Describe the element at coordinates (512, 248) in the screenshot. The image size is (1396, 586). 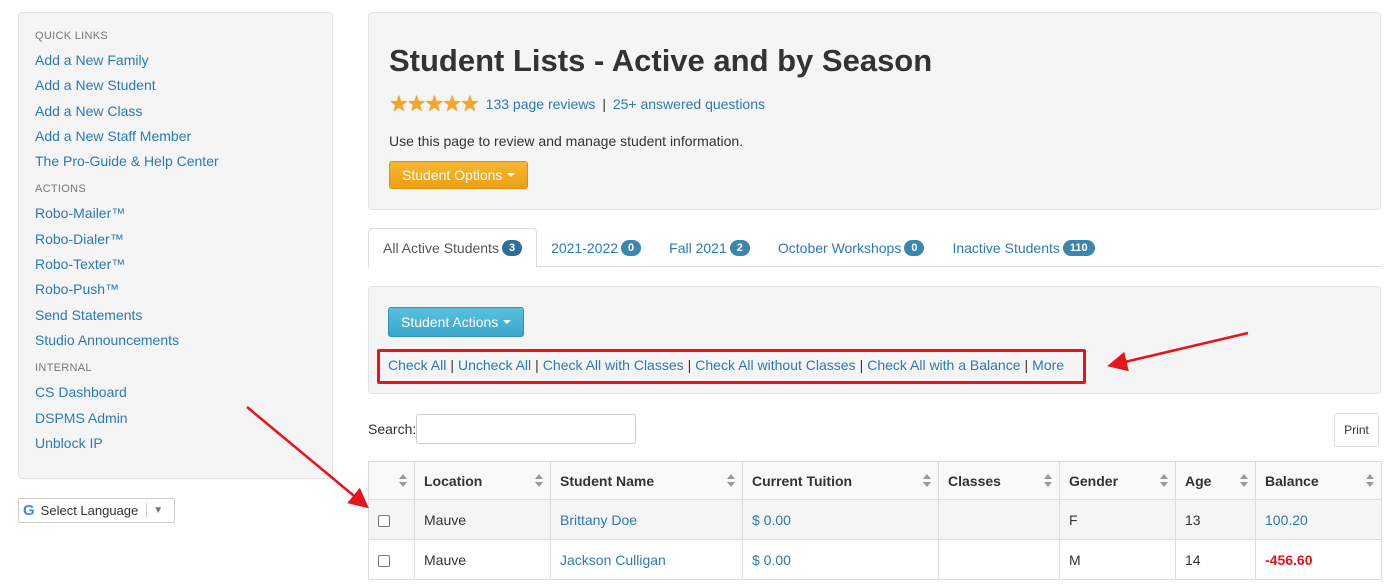
I see `count-badge: 3` at that location.